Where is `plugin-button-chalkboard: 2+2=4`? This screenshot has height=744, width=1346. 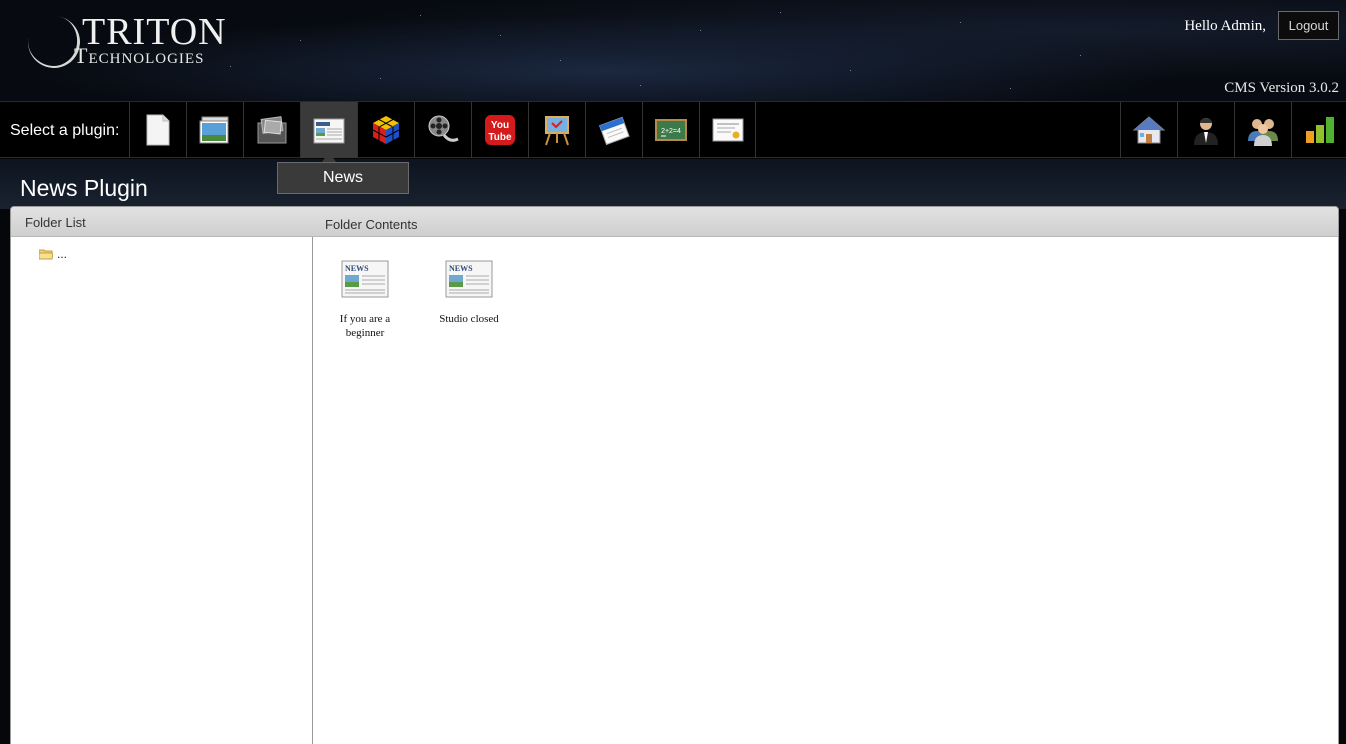
plugin-button-chalkboard: 2+2=4 is located at coordinates (670, 130).